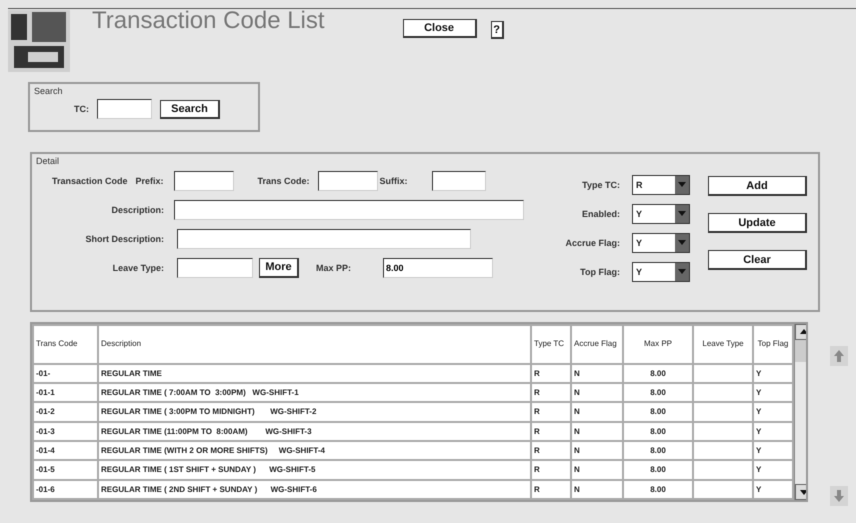 The image size is (856, 523). What do you see at coordinates (90, 181) in the screenshot?
I see `transaction-code-label: Transaction Code` at bounding box center [90, 181].